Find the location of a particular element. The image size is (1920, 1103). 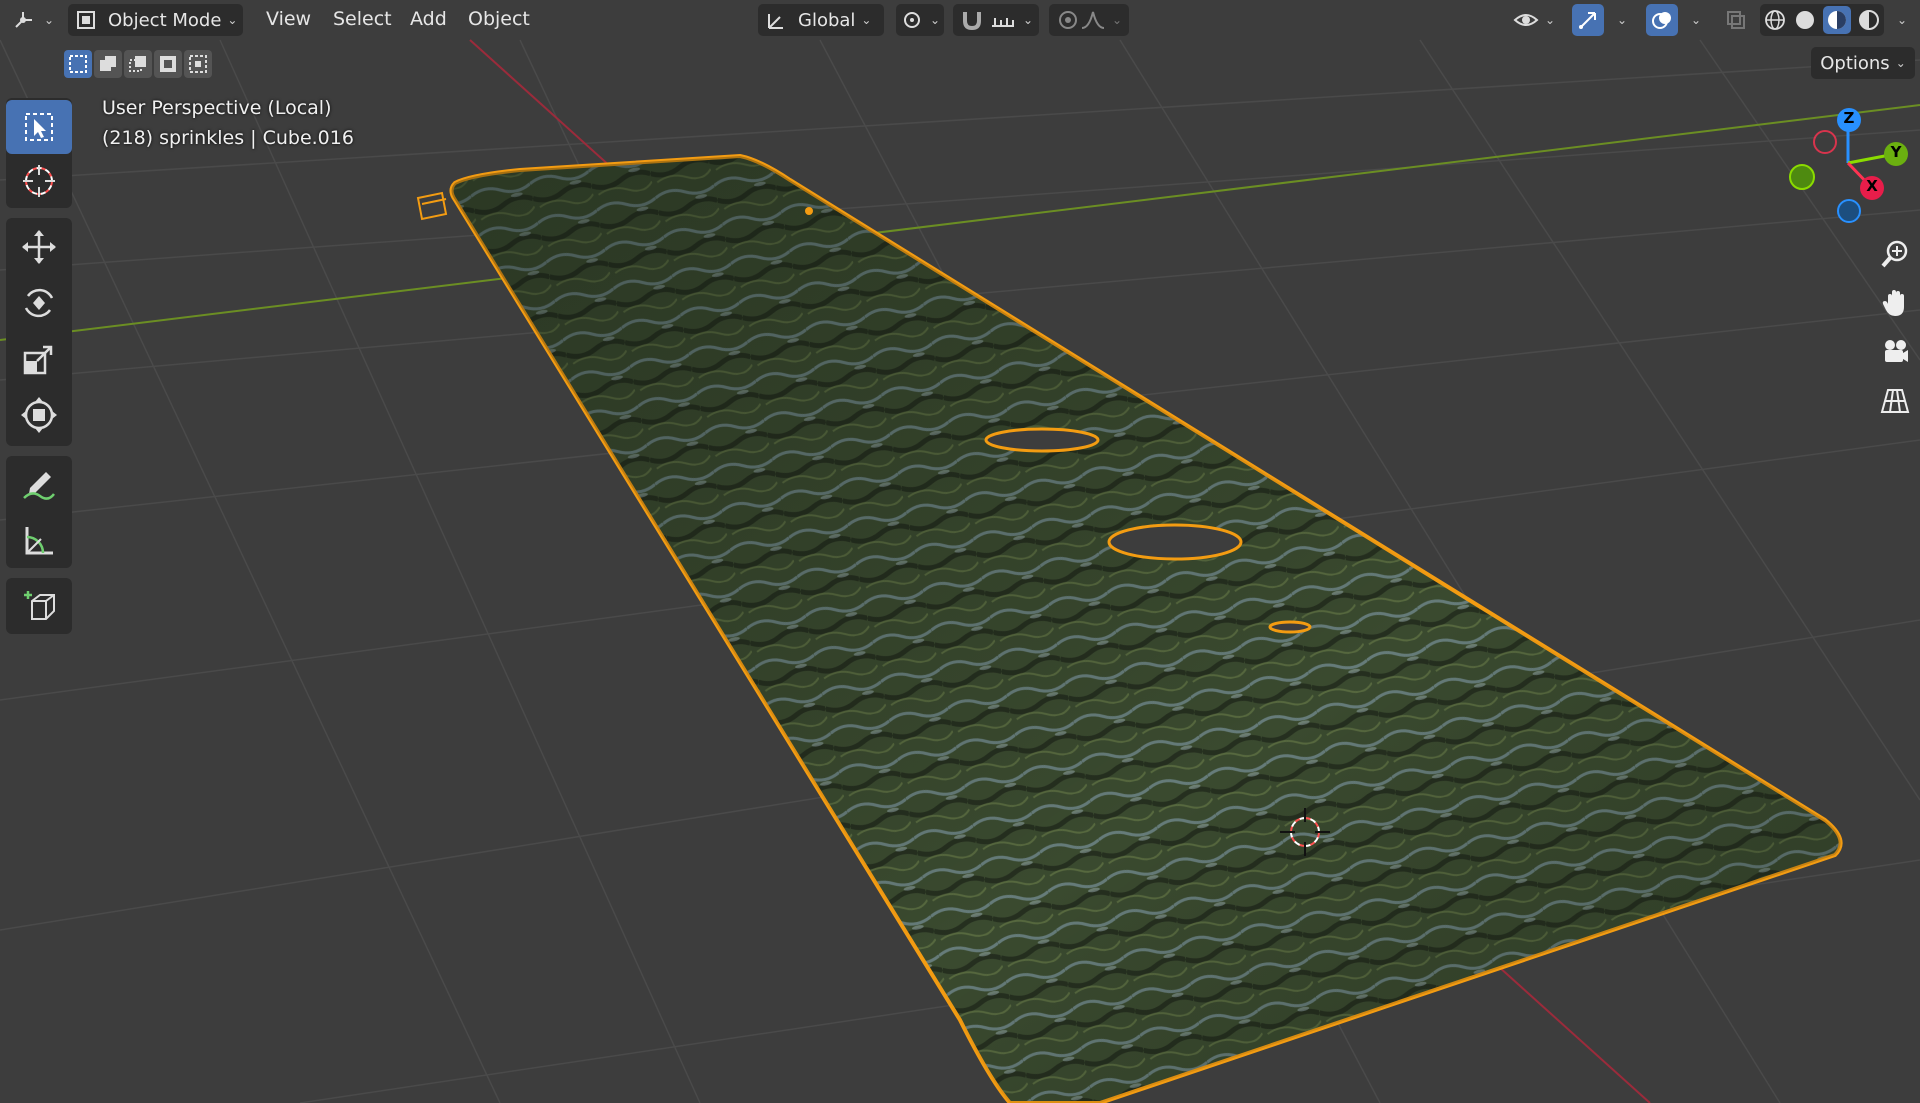

snap-controls: ⌄ is located at coordinates (996, 20).